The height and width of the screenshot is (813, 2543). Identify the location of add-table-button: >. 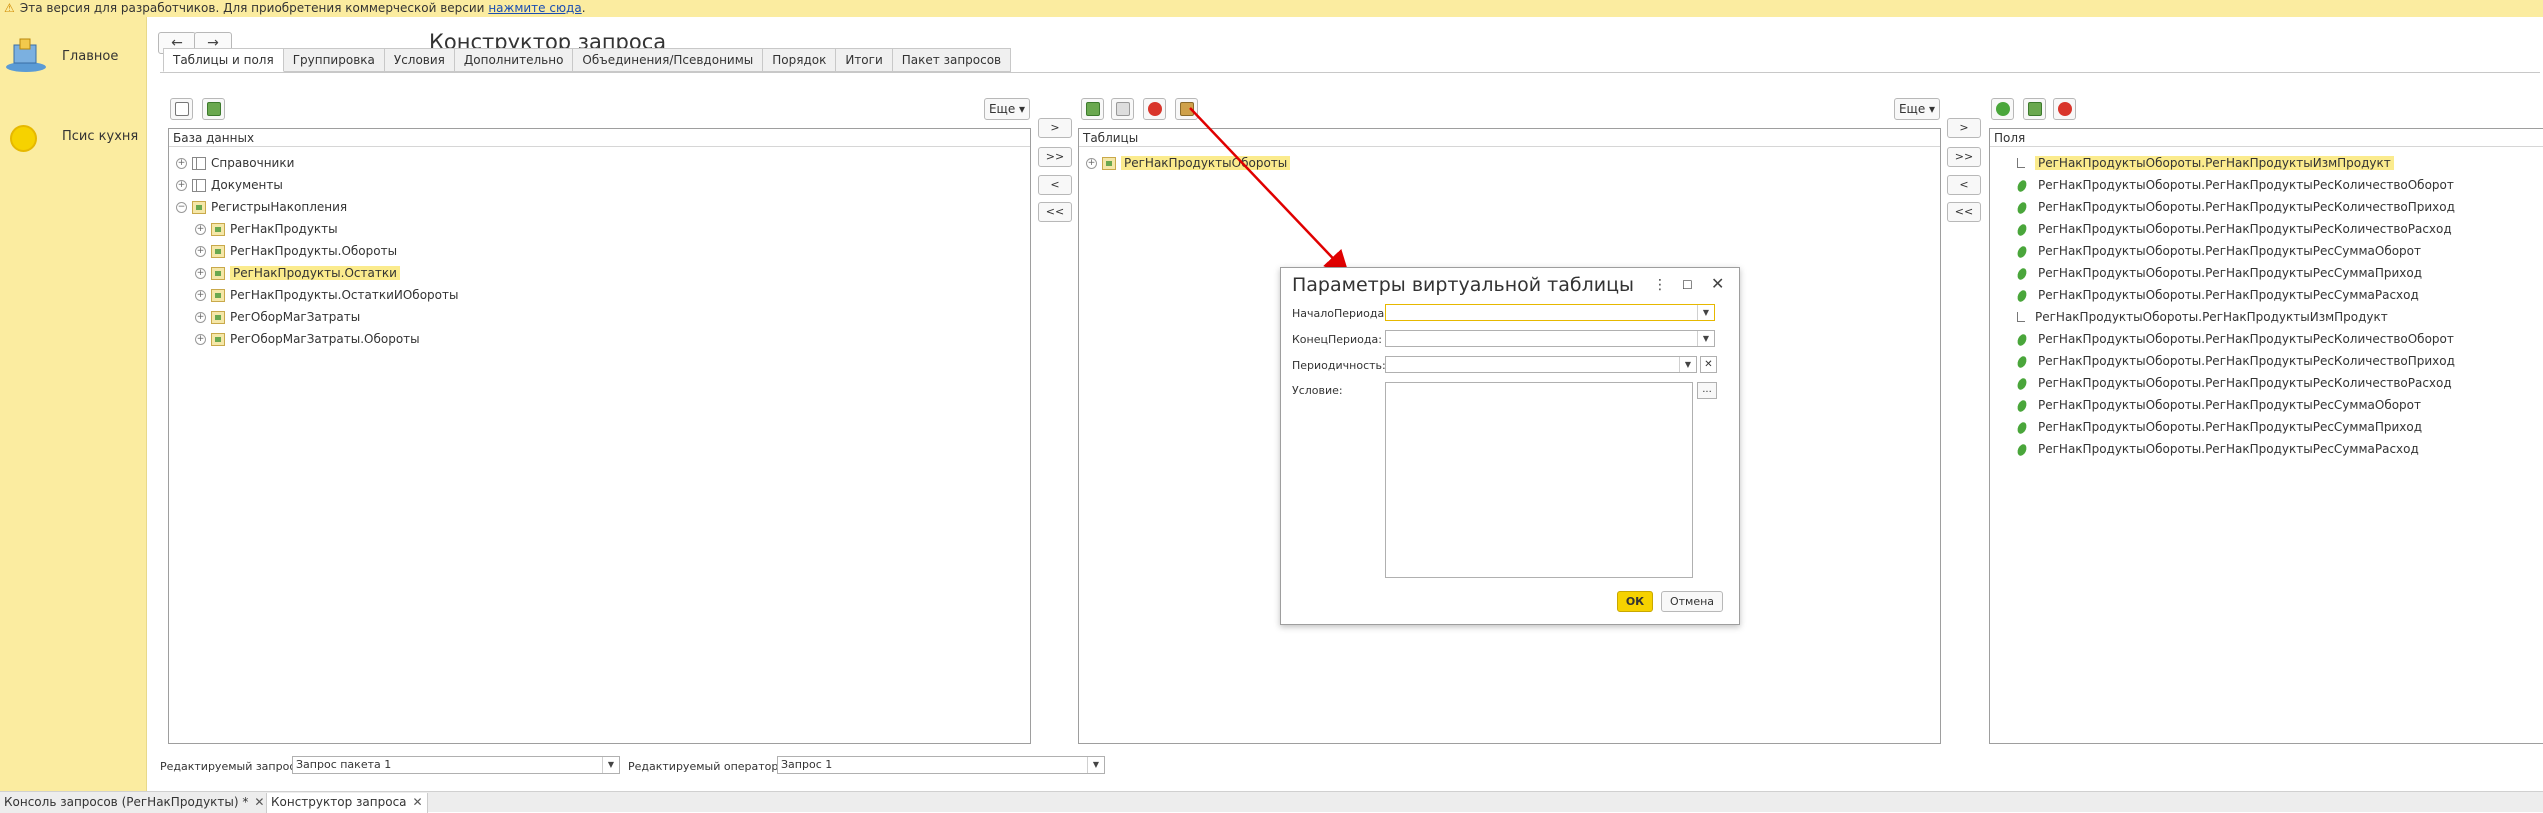
(1055, 128).